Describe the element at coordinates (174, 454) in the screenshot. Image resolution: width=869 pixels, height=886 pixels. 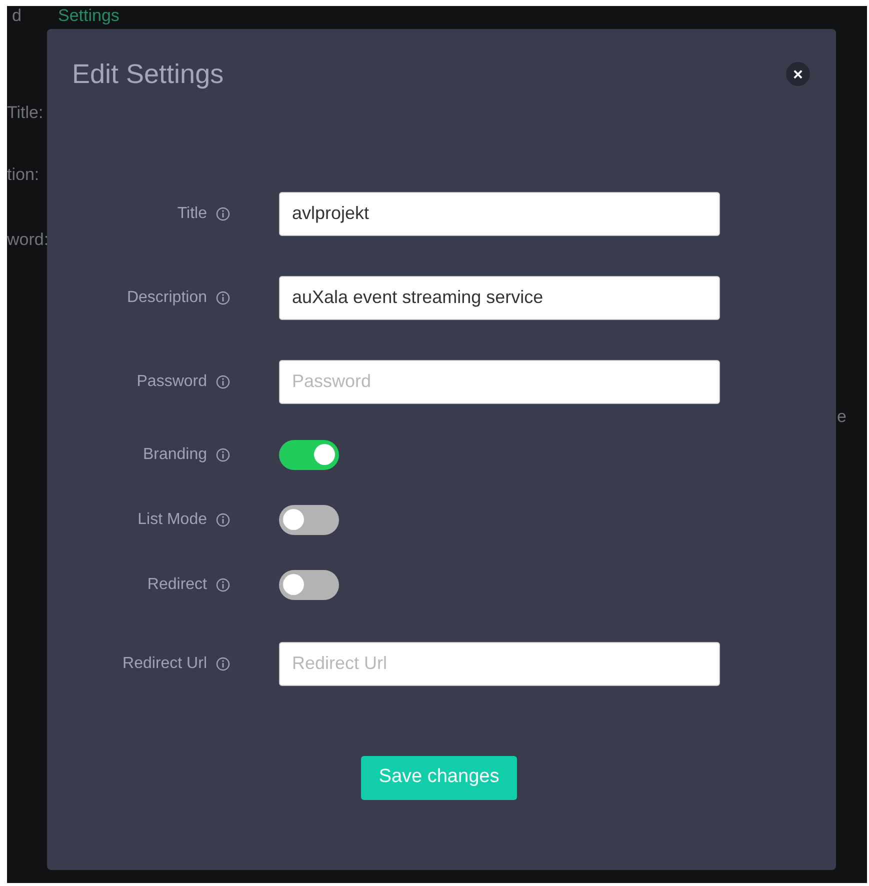
I see `field-label: Branding` at that location.